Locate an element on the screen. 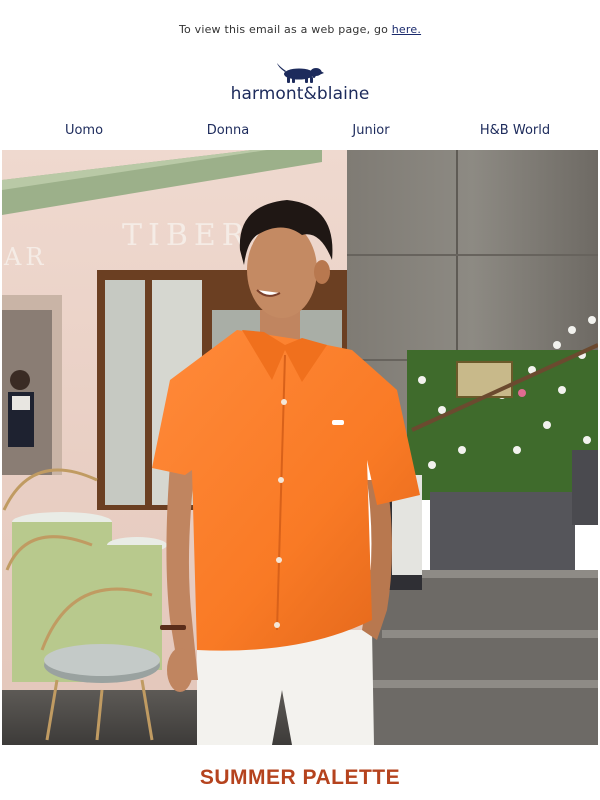 This screenshot has width=600, height=800. nav-item-donna: Donna is located at coordinates (228, 130).